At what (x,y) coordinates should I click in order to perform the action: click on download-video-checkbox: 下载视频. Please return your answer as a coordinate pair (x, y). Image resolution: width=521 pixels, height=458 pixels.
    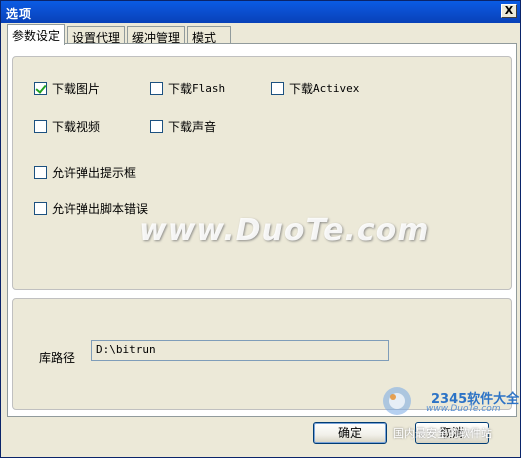
    Looking at the image, I should click on (67, 126).